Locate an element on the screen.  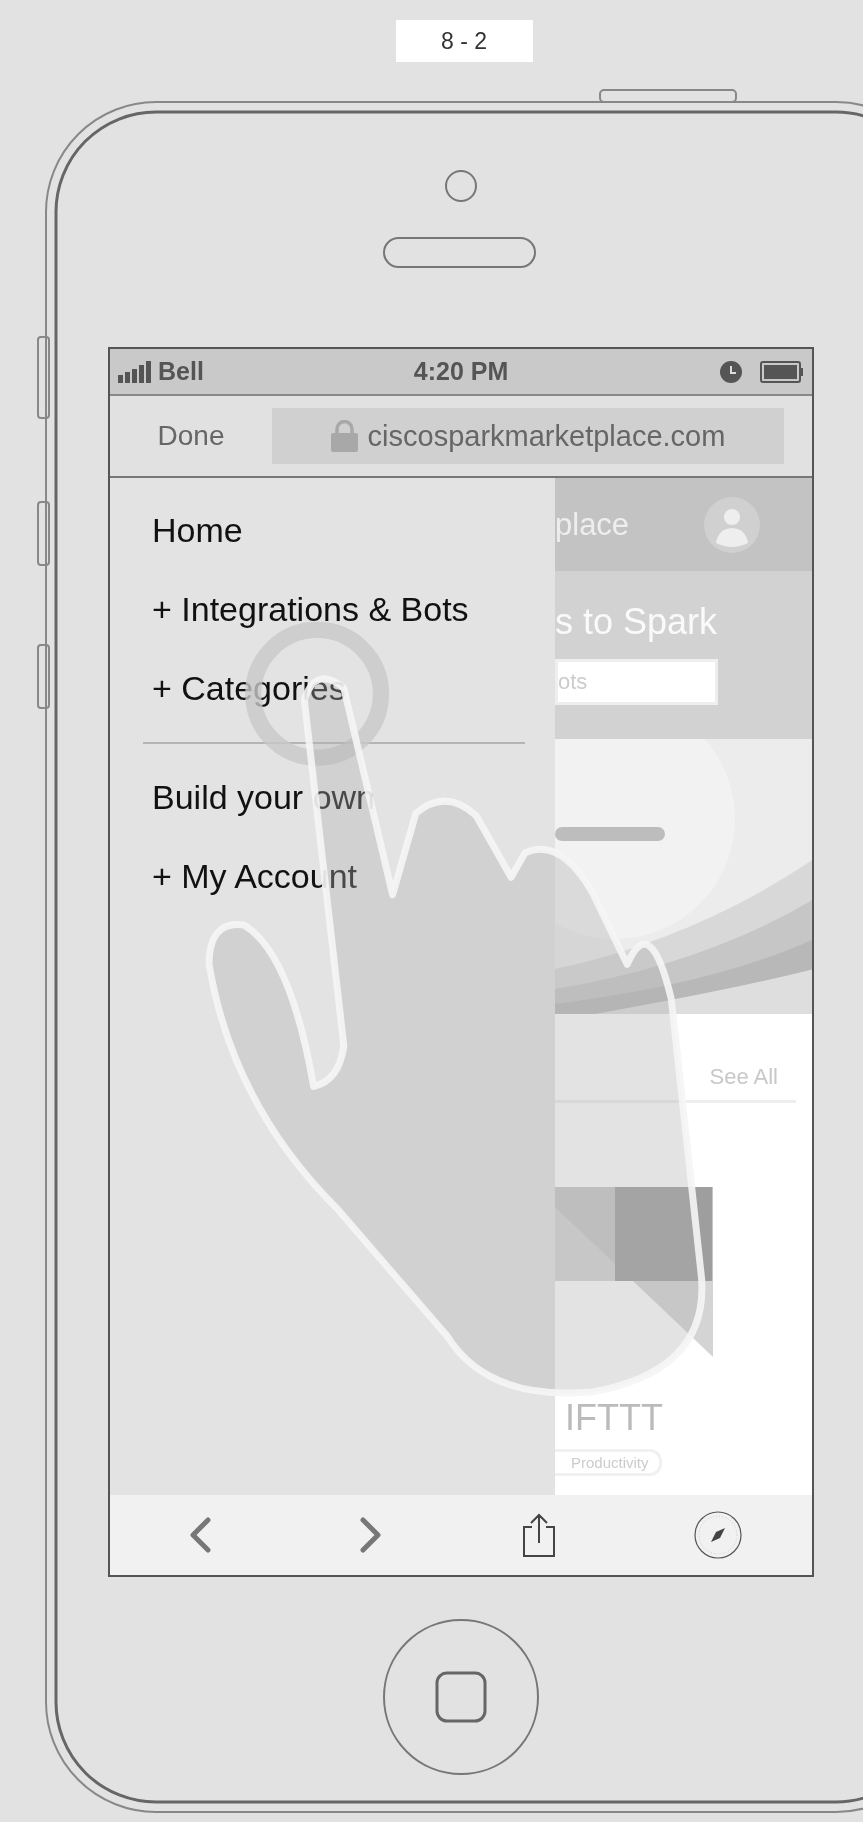
menu-item: Home is located at coordinates (332, 530).